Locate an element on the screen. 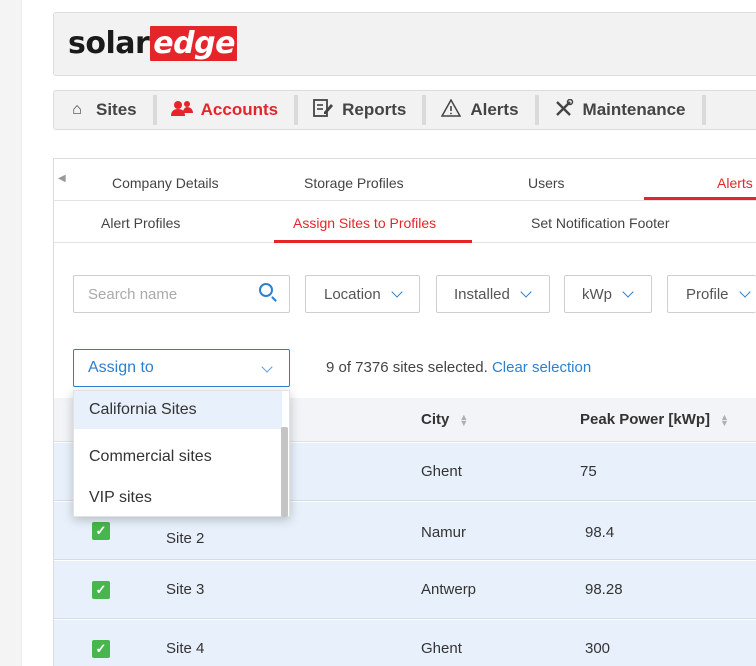  subtab-notification-footer: Set Notification Footer is located at coordinates (600, 223).